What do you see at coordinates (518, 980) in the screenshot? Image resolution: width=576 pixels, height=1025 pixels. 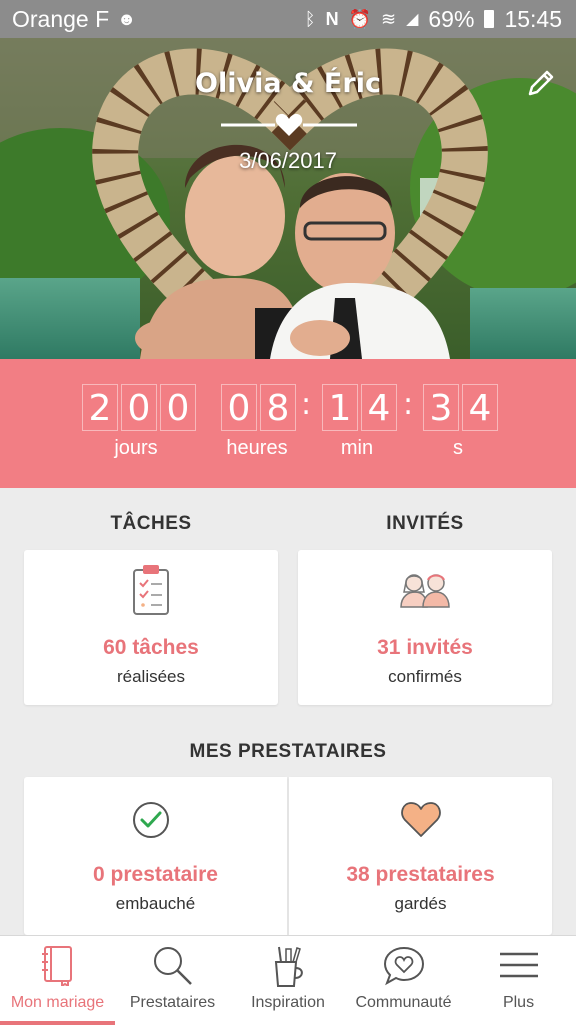 I see `nav-plus: Plus` at bounding box center [518, 980].